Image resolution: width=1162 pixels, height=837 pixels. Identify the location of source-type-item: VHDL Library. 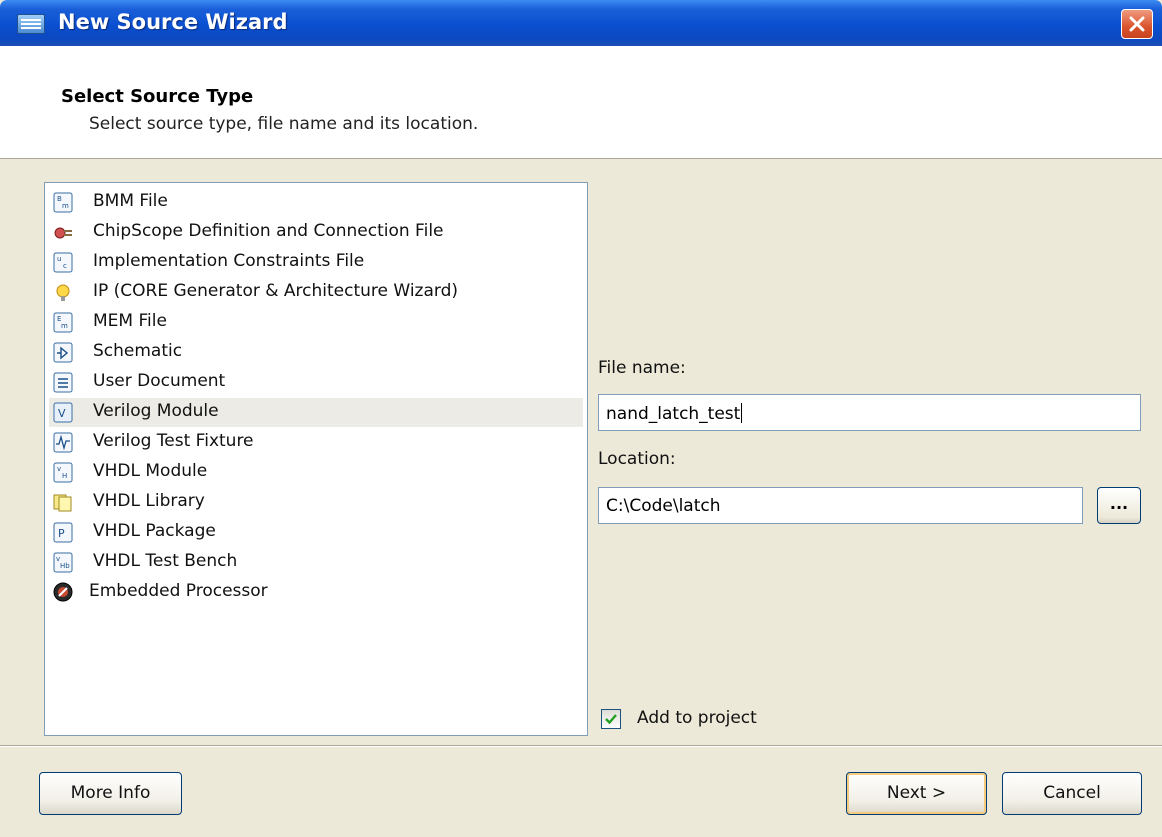
(316, 502).